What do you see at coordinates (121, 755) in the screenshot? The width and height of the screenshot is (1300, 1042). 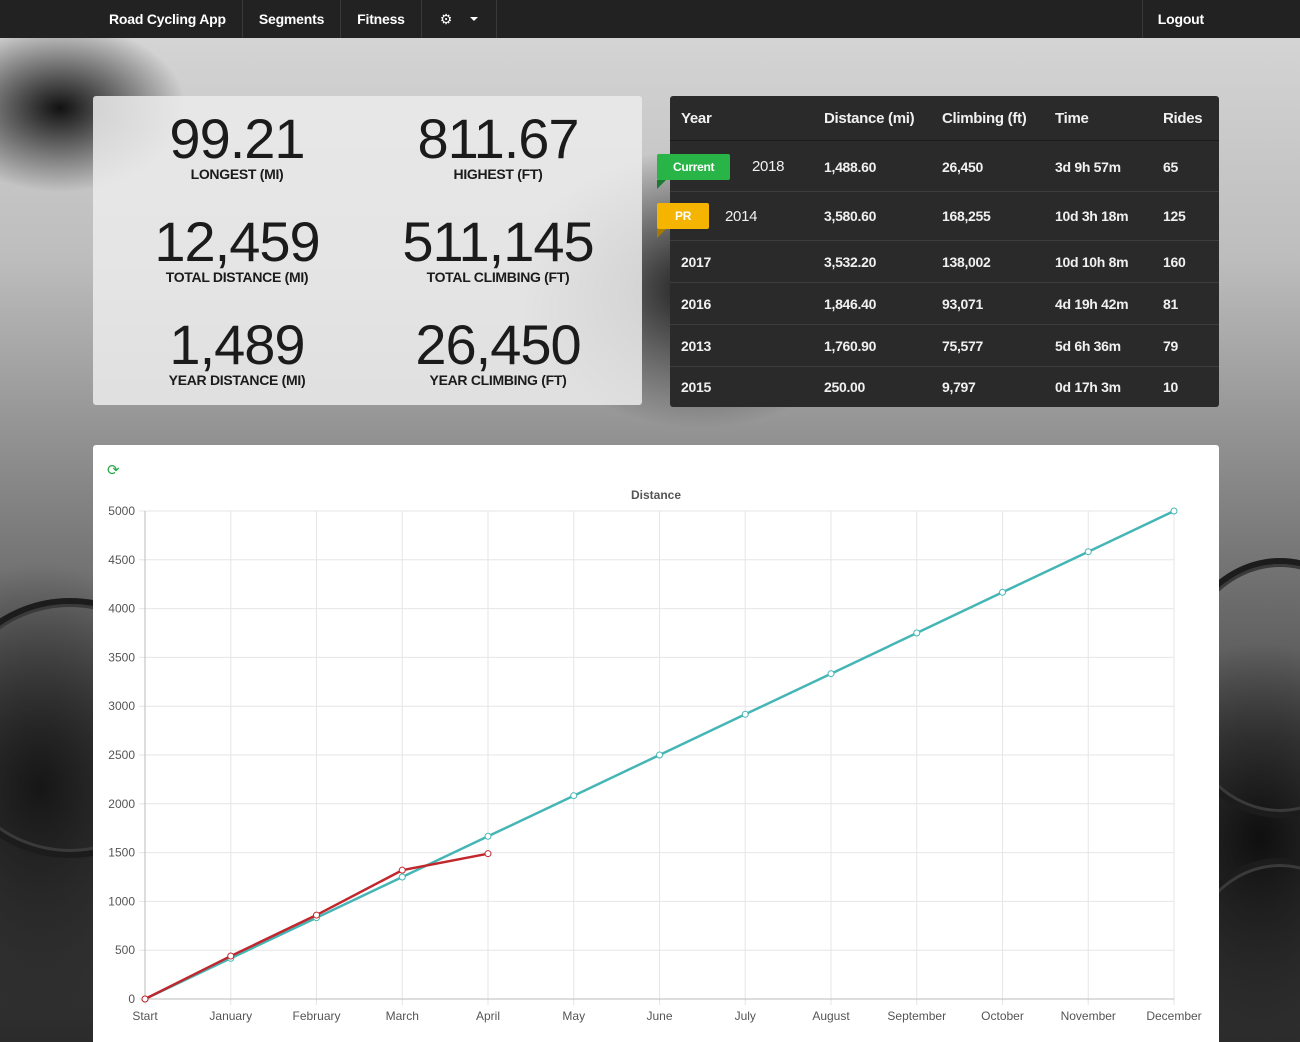 I see `y-tick-label: 2500` at bounding box center [121, 755].